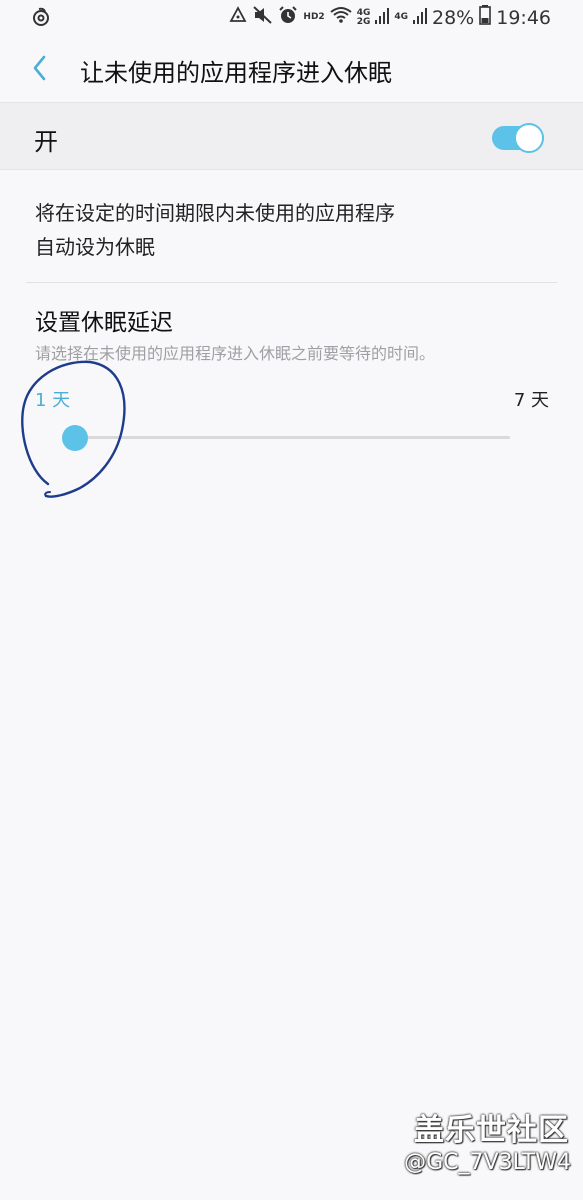  I want to click on section-divider, so click(291, 282).